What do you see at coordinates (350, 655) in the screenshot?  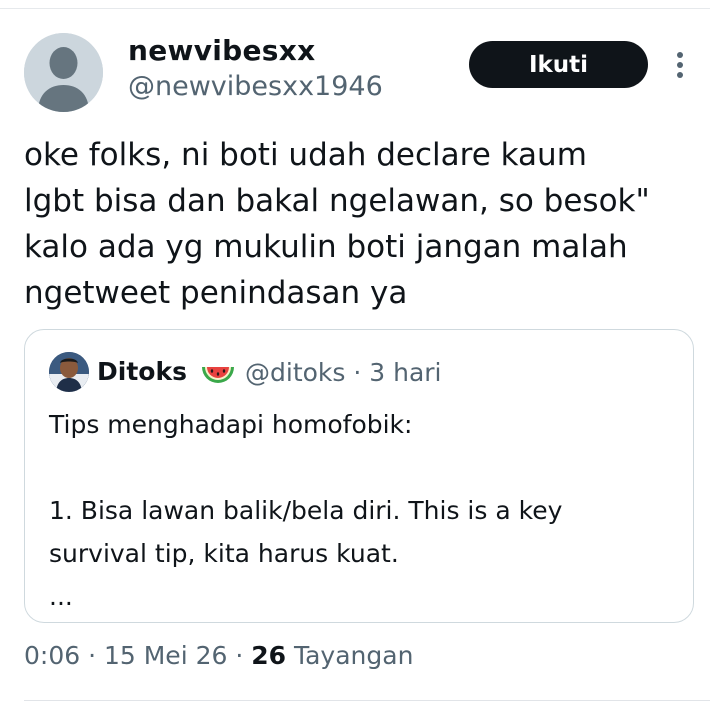 I see `views-label: Tayangan` at bounding box center [350, 655].